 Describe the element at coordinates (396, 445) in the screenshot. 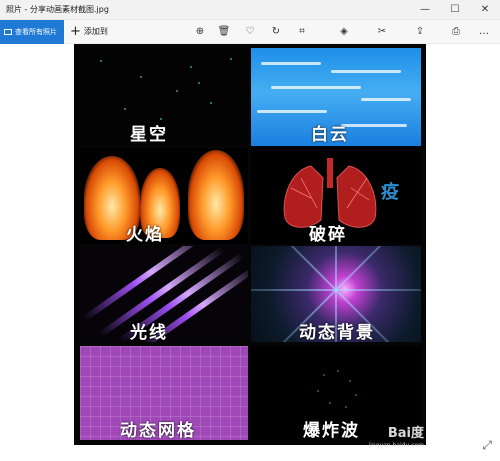

I see `baidu-watermark-url: jingyan.baidu.com` at that location.